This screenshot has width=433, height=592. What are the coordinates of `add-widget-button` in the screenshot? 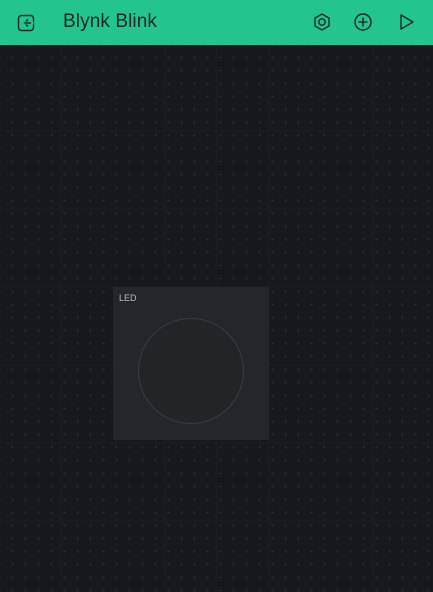 It's located at (363, 22).